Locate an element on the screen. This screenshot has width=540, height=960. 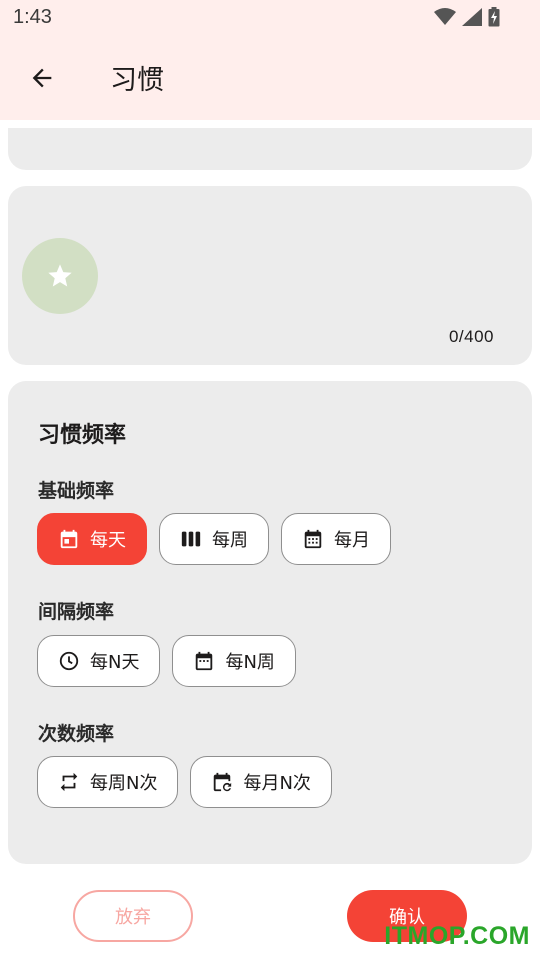
status-icons is located at coordinates (467, 17).